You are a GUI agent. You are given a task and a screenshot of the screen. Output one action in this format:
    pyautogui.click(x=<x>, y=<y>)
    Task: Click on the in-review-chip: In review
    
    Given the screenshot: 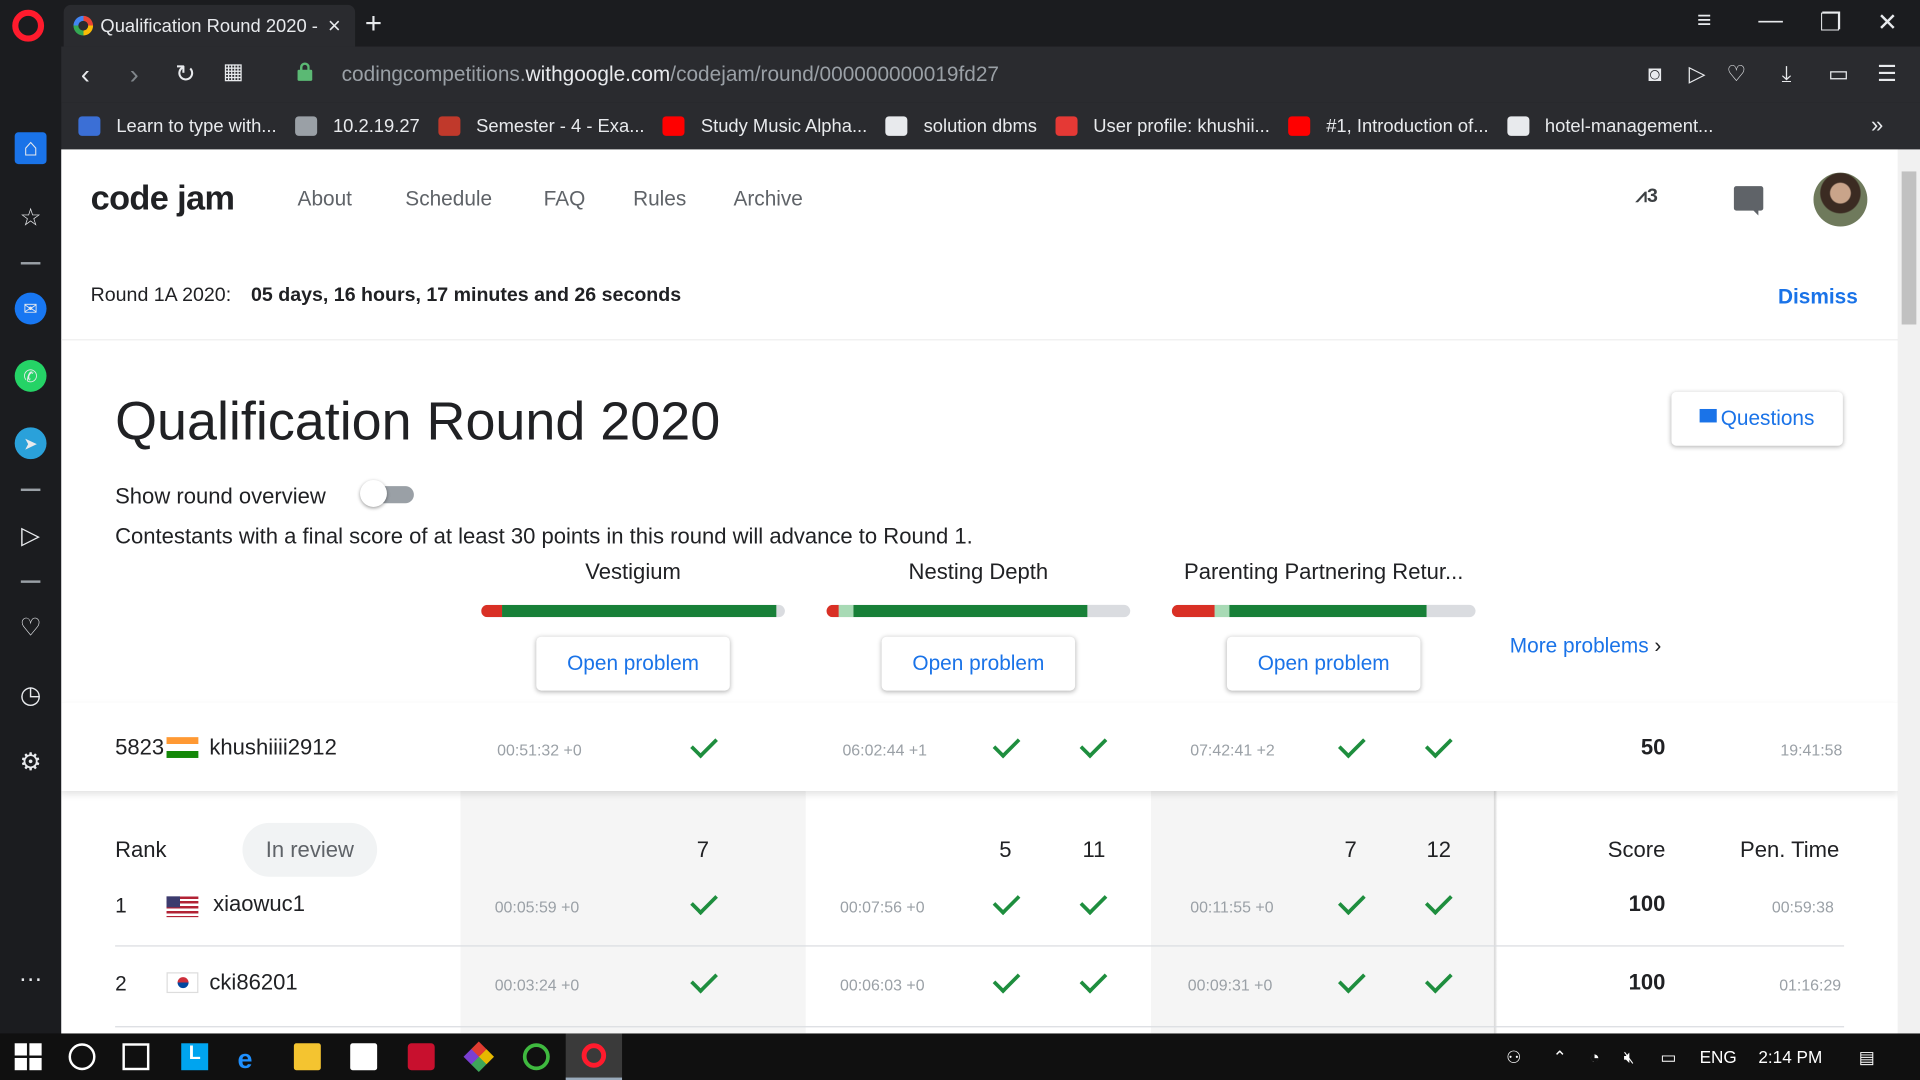 What is the action you would take?
    pyautogui.click(x=310, y=849)
    